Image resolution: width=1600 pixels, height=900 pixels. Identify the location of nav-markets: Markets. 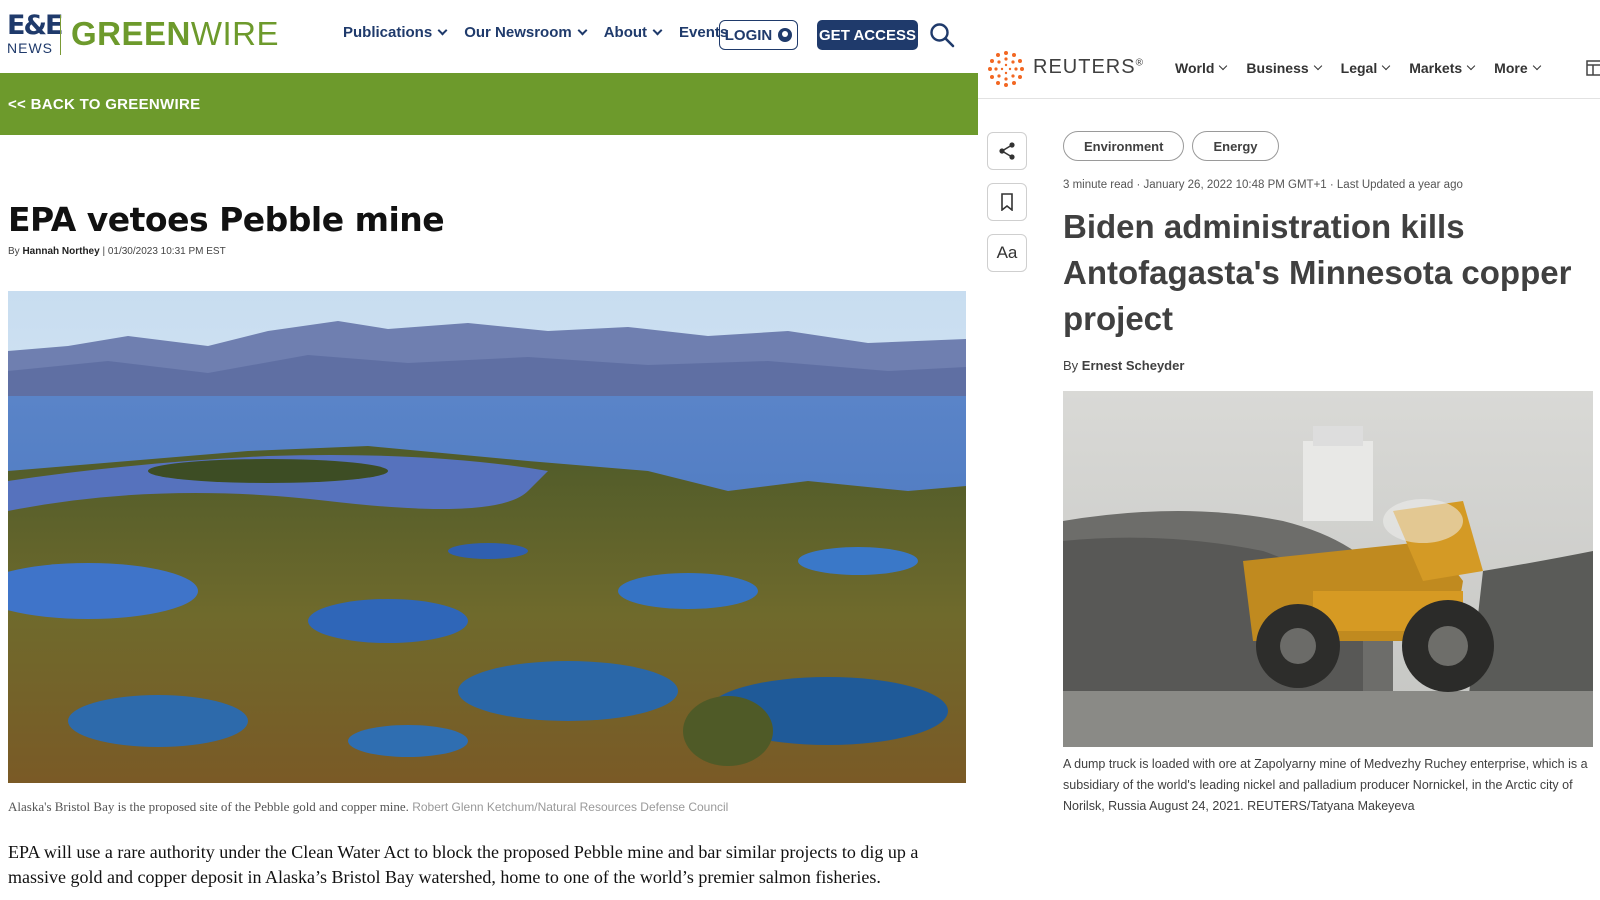
(1442, 68).